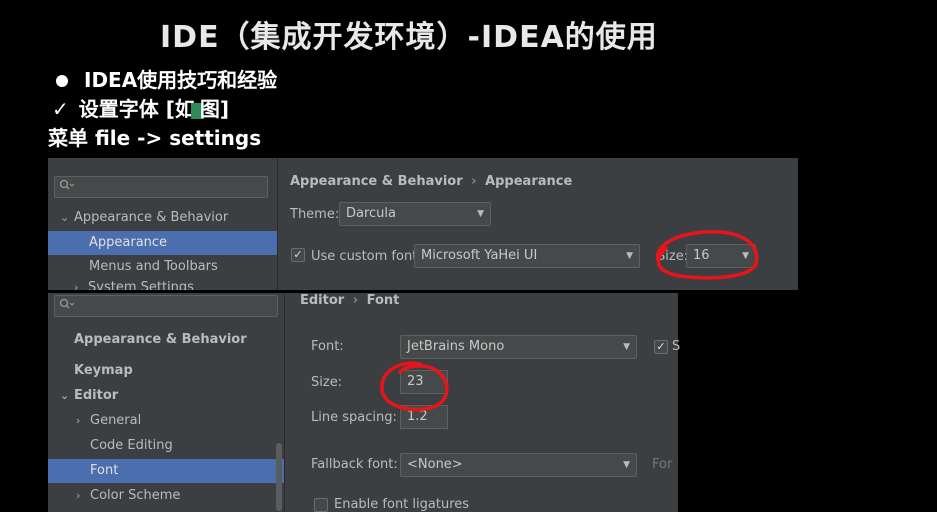 The height and width of the screenshot is (512, 937). What do you see at coordinates (103, 370) in the screenshot?
I see `tree-item-label: Keymap` at bounding box center [103, 370].